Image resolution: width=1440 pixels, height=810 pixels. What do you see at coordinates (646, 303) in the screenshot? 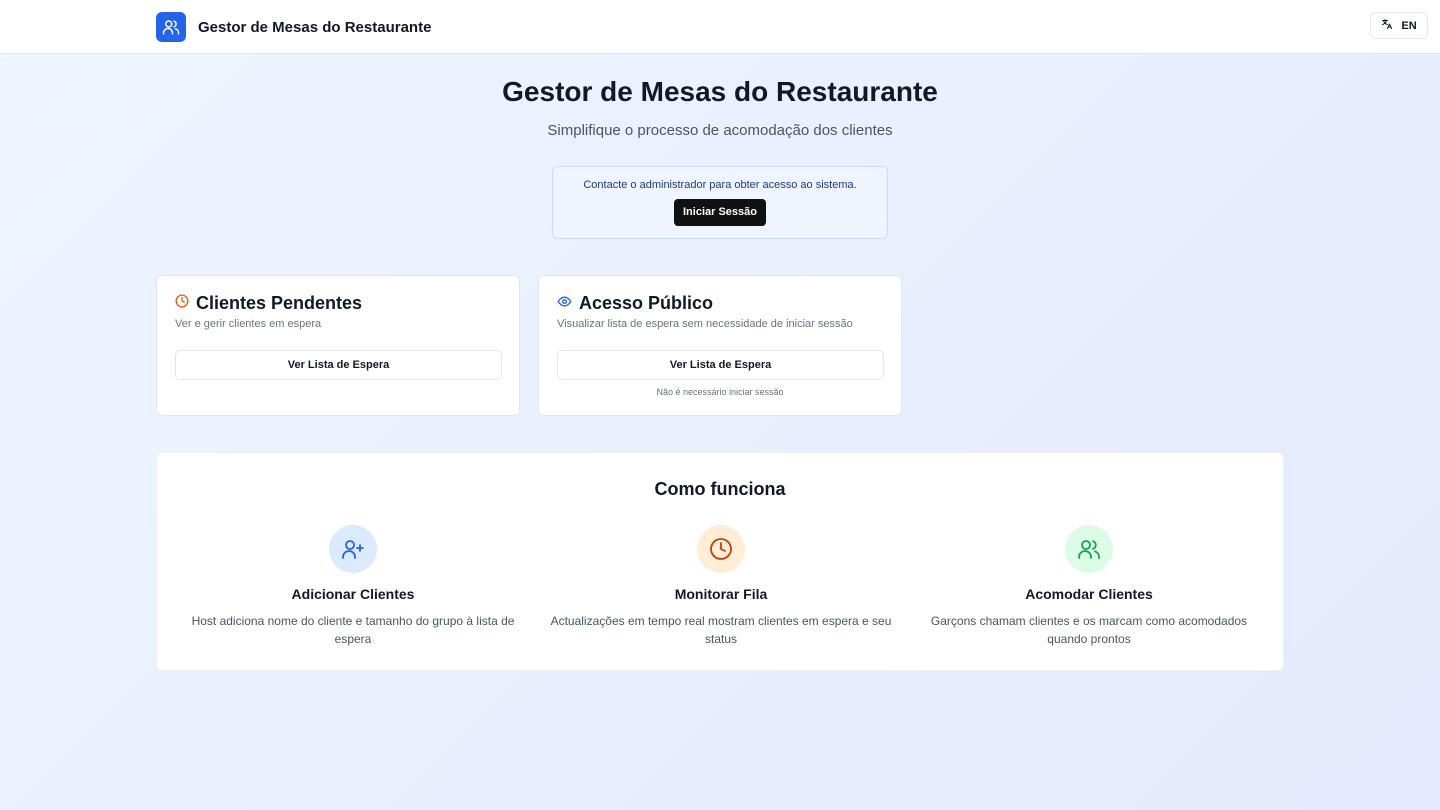
I see `public-access-title: Acesso Público` at bounding box center [646, 303].